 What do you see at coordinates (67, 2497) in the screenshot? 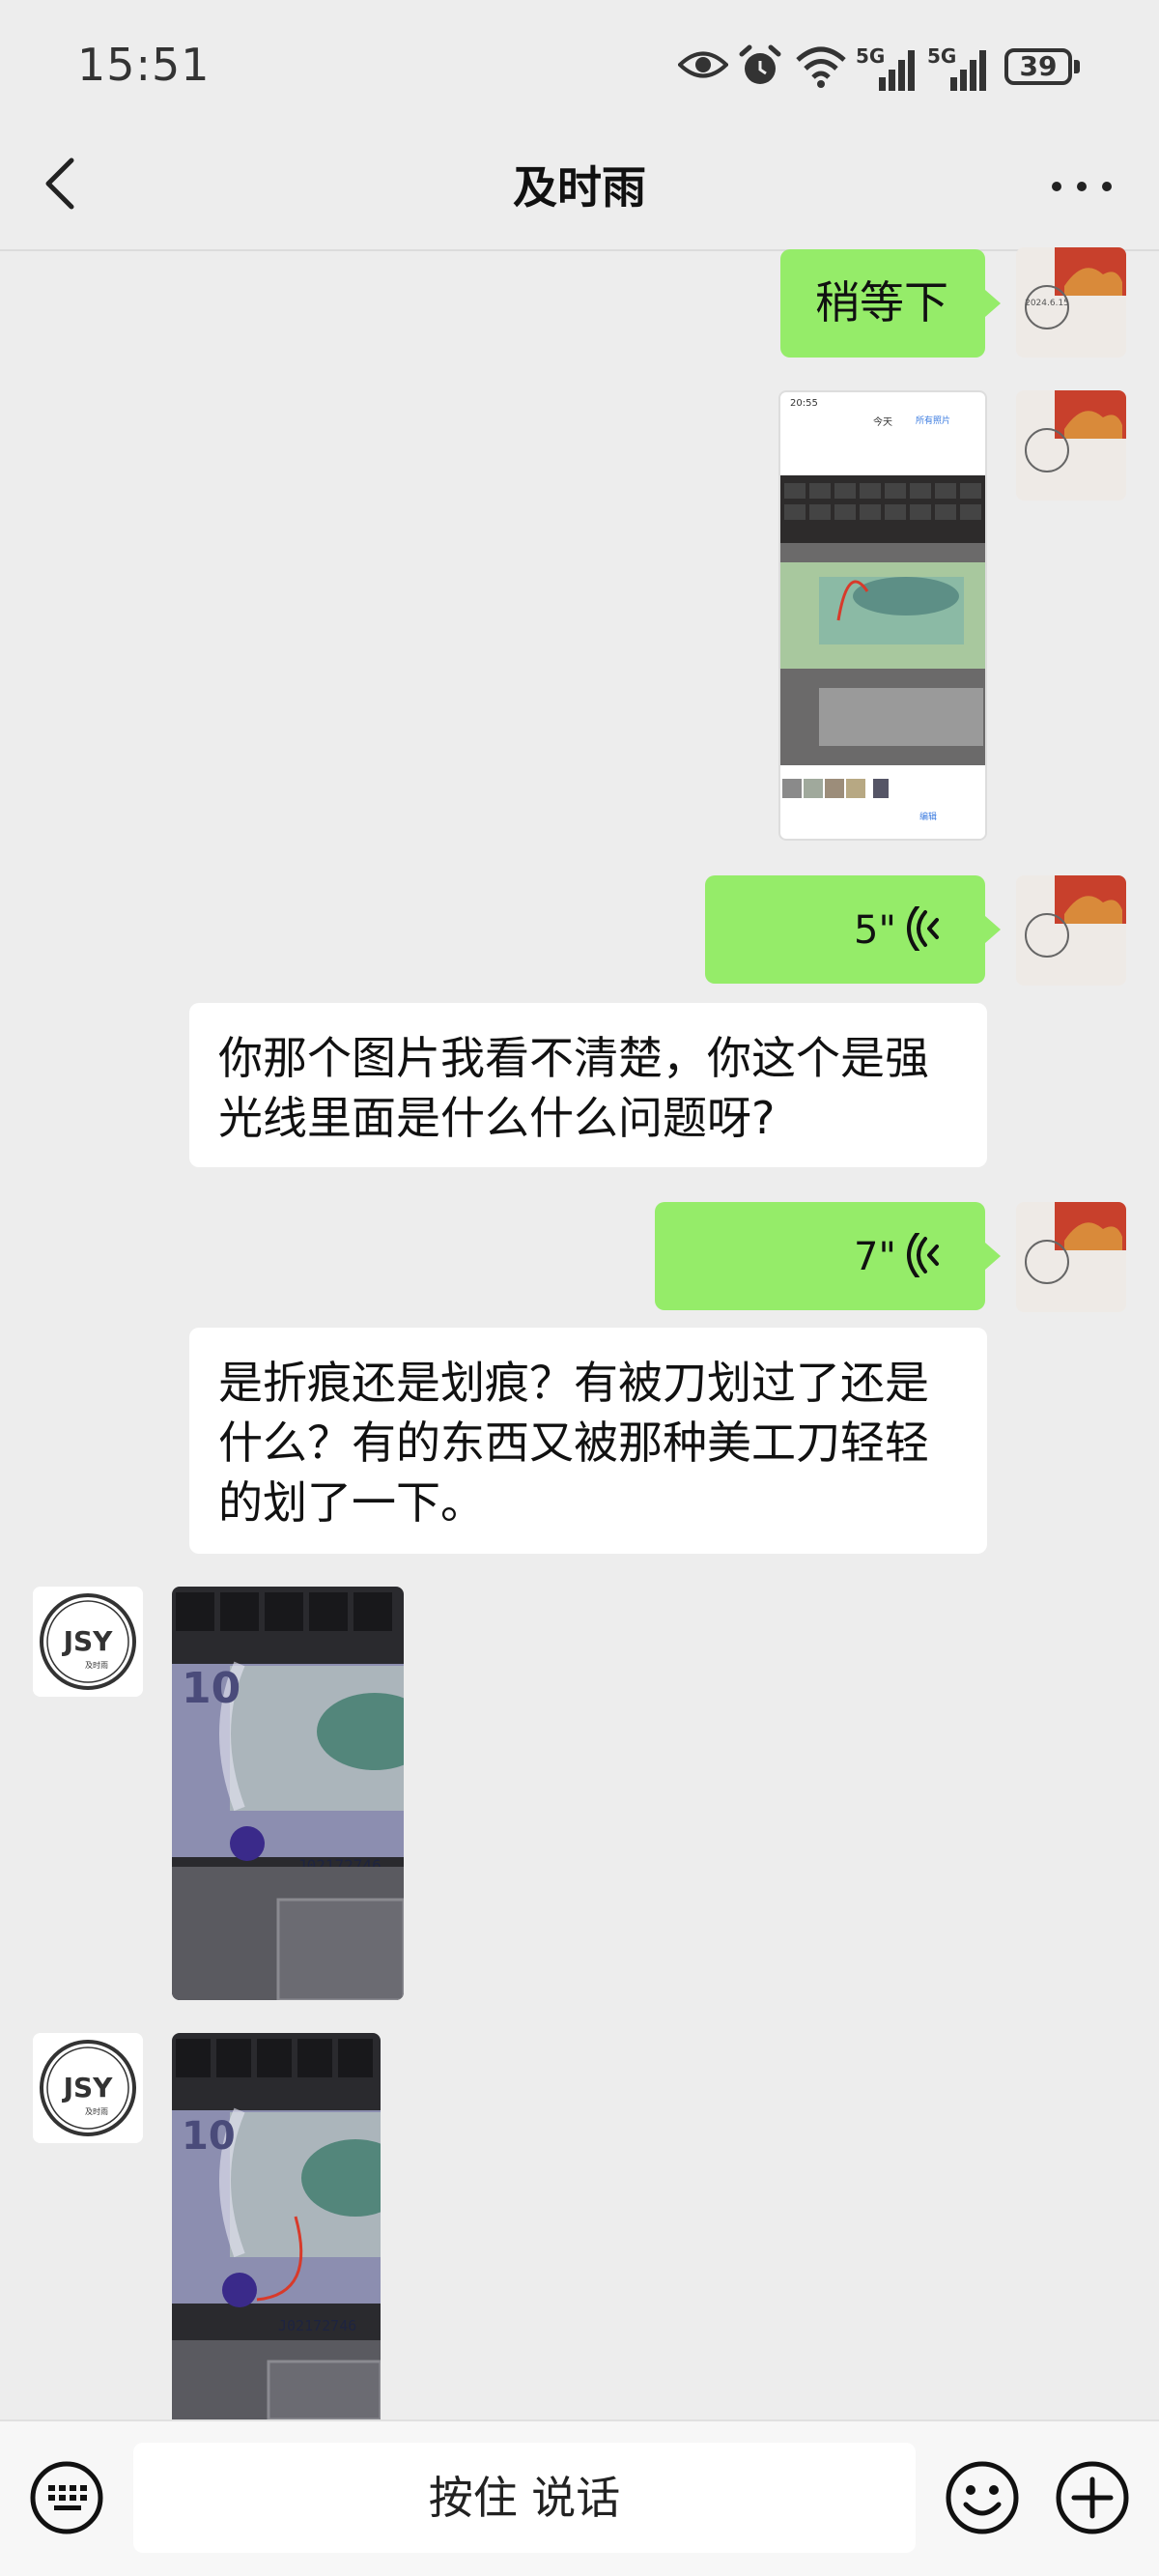
I see `keyboard-toggle-icon` at bounding box center [67, 2497].